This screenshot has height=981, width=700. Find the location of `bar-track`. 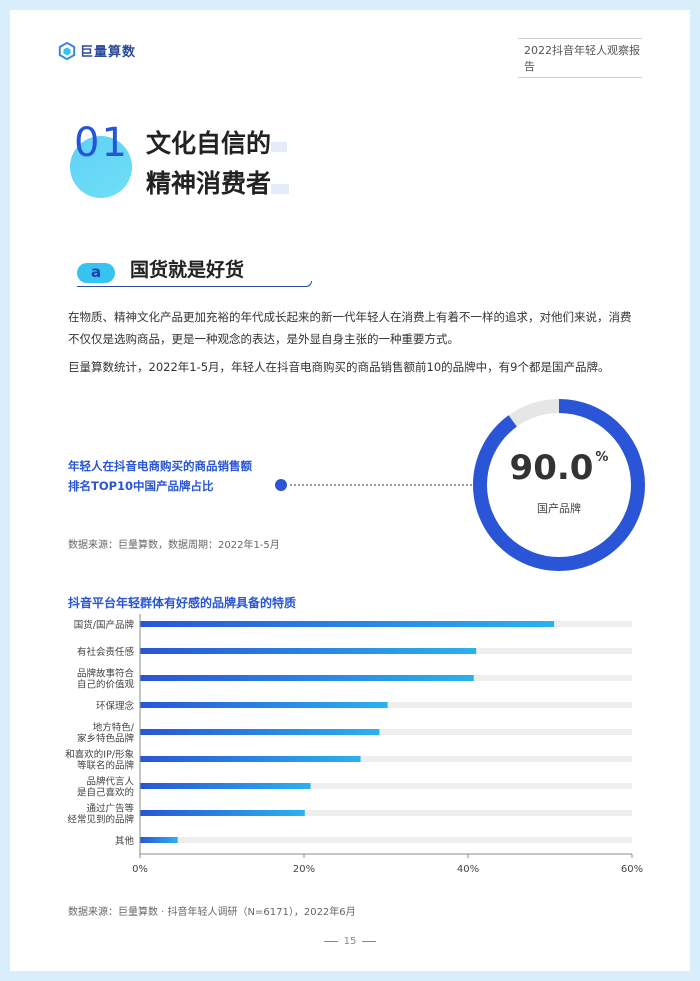

bar-track is located at coordinates (386, 840).